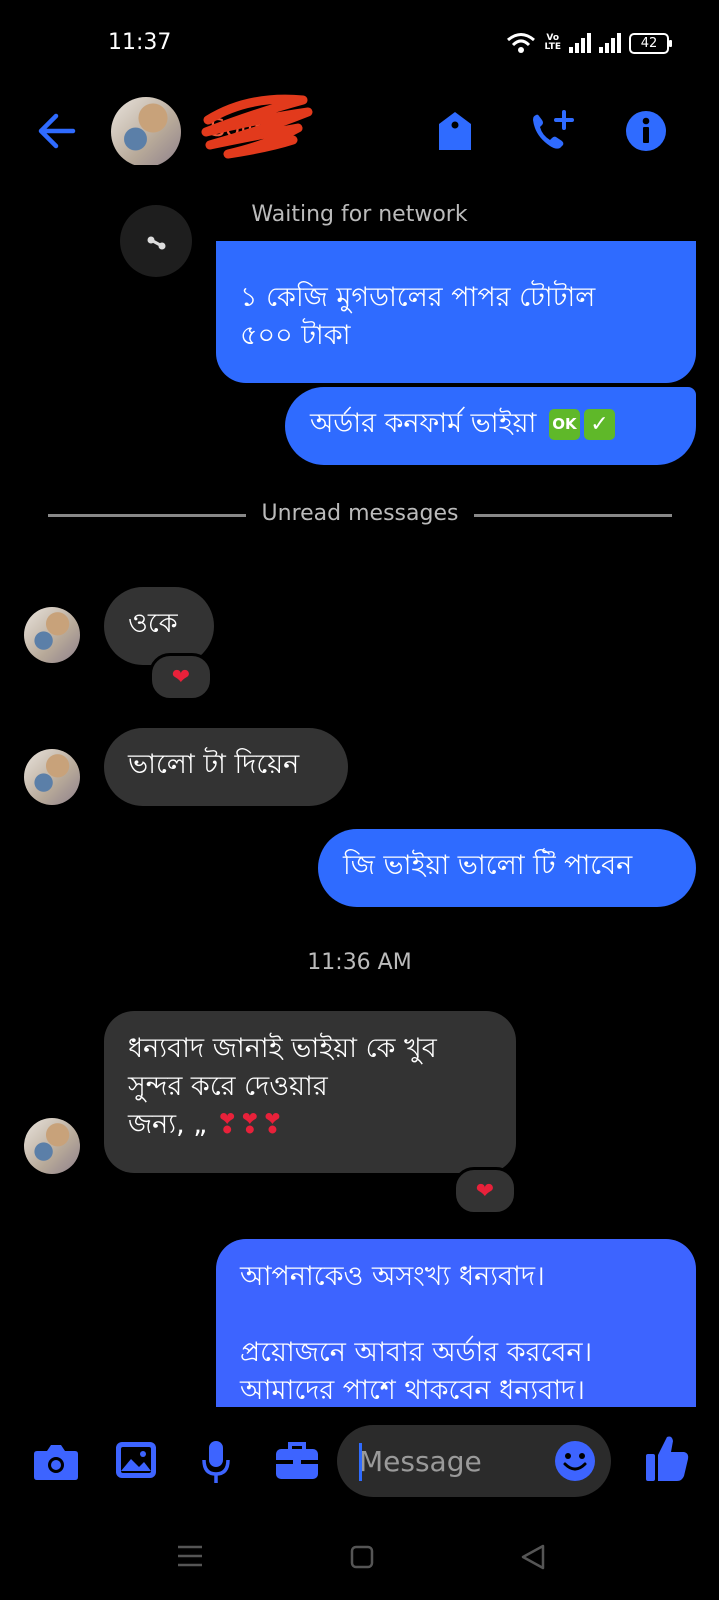 This screenshot has height=1600, width=719. I want to click on message-text: ১ কেজি মুগডালের পাপর টোটাল, so click(418, 297).